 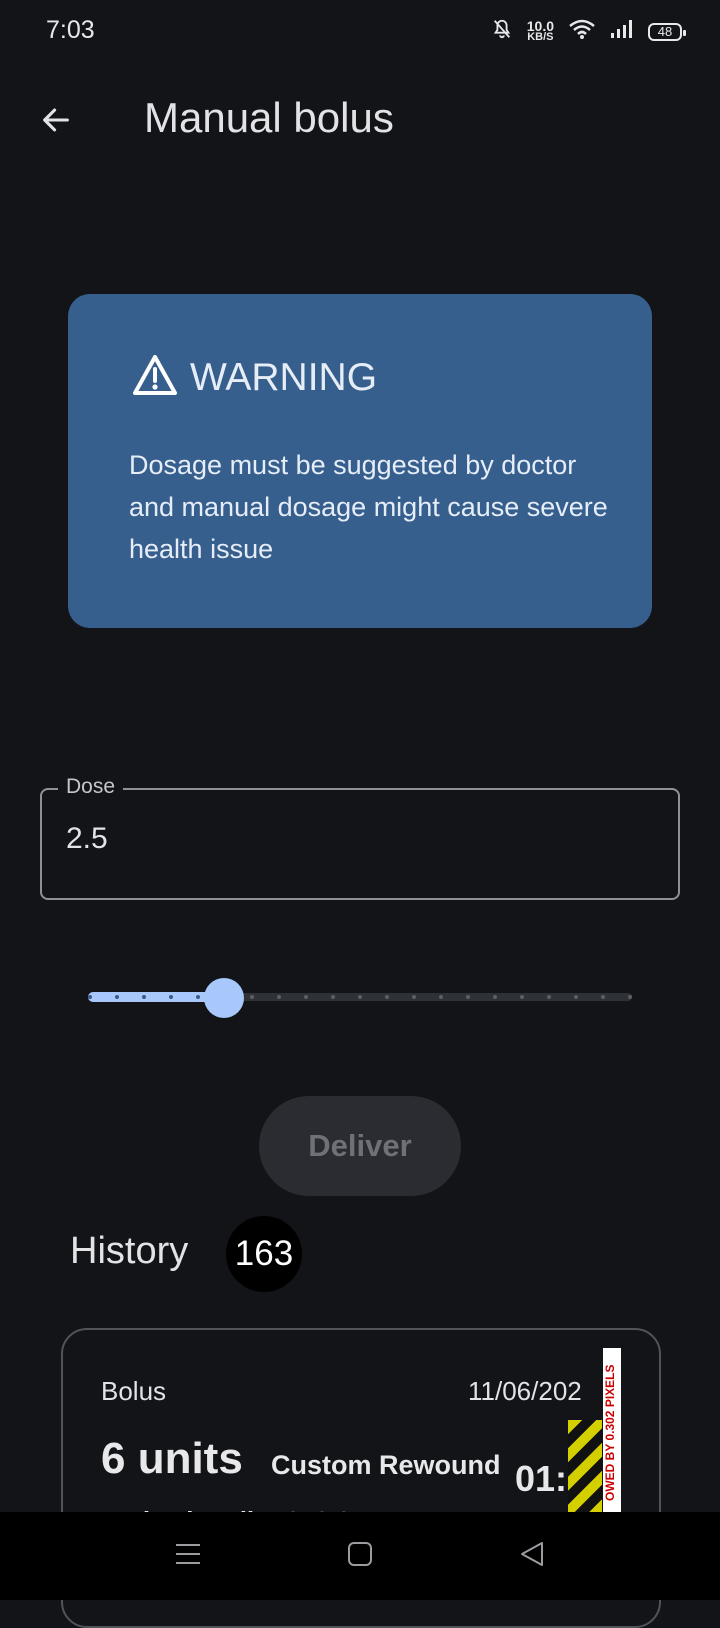 What do you see at coordinates (129, 1251) in the screenshot?
I see `history-title: History` at bounding box center [129, 1251].